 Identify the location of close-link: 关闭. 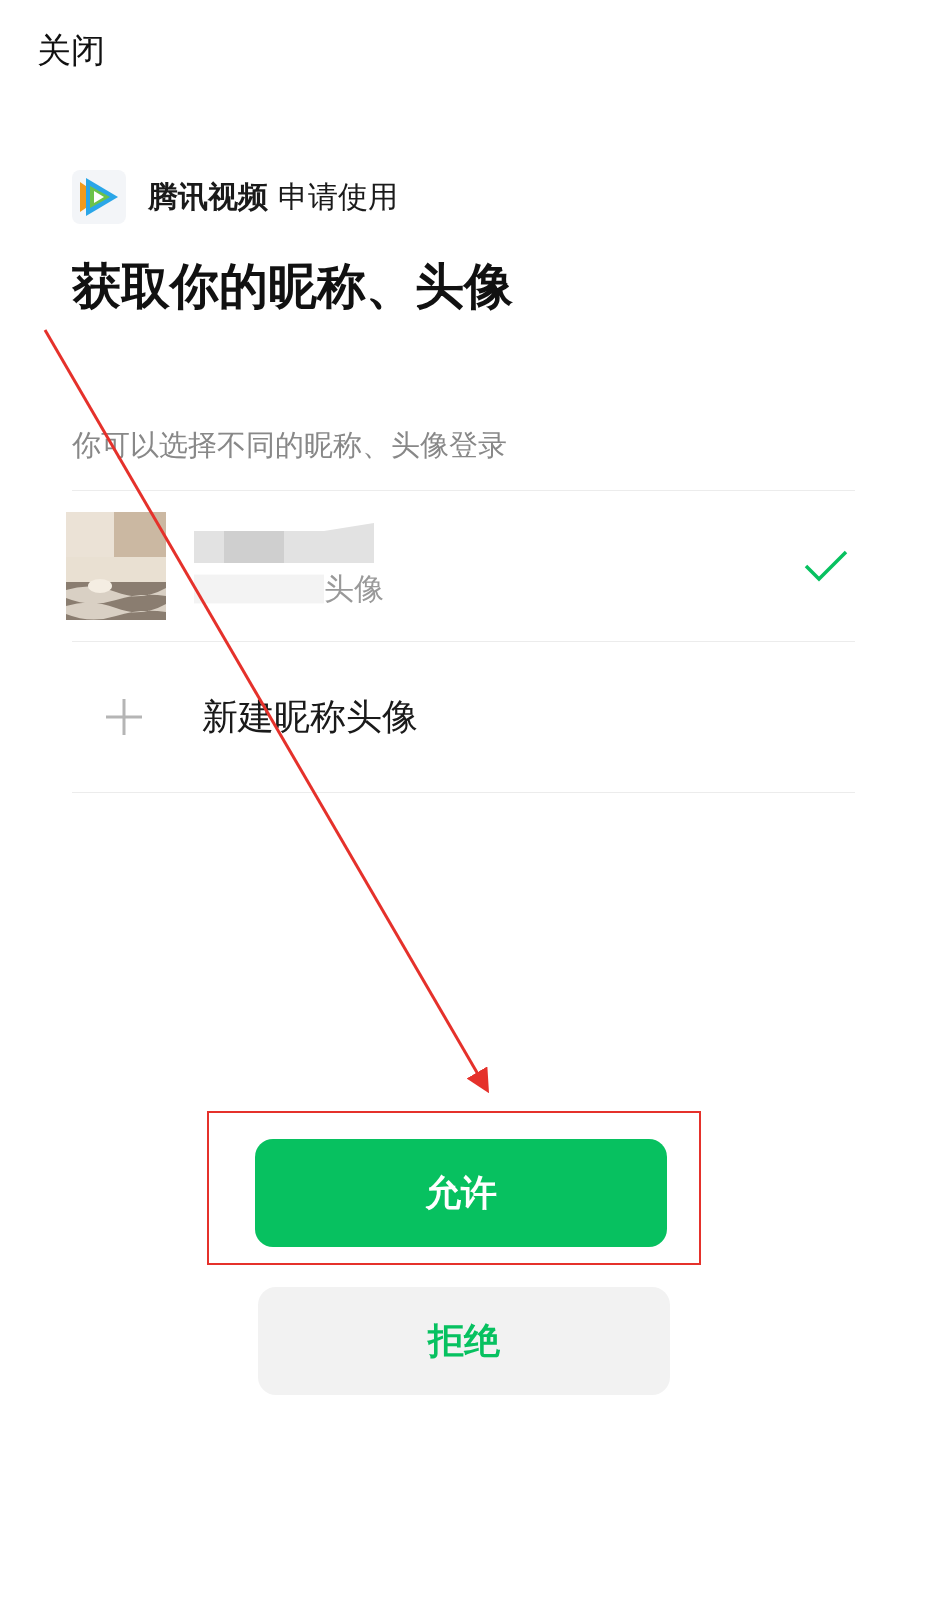
(52, 37).